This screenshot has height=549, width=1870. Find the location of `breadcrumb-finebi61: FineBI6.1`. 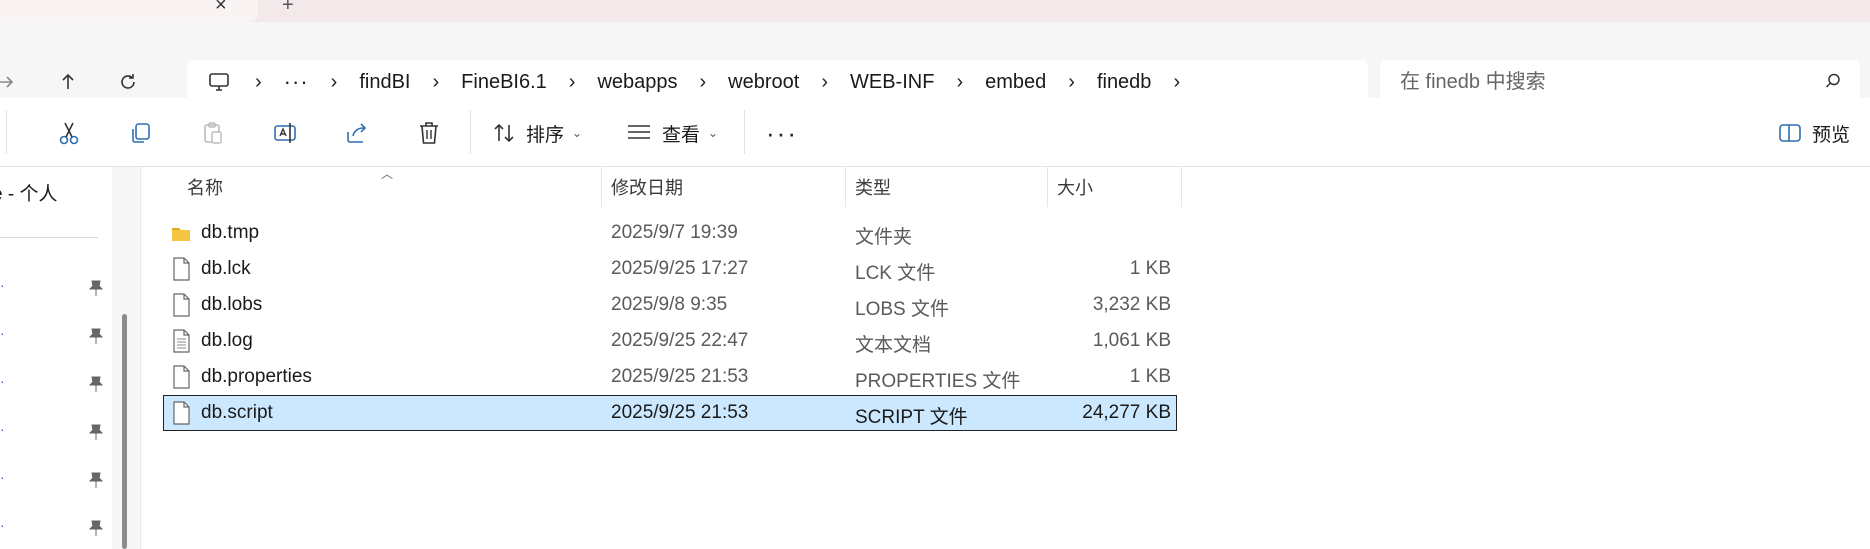

breadcrumb-finebi61: FineBI6.1 is located at coordinates (504, 82).